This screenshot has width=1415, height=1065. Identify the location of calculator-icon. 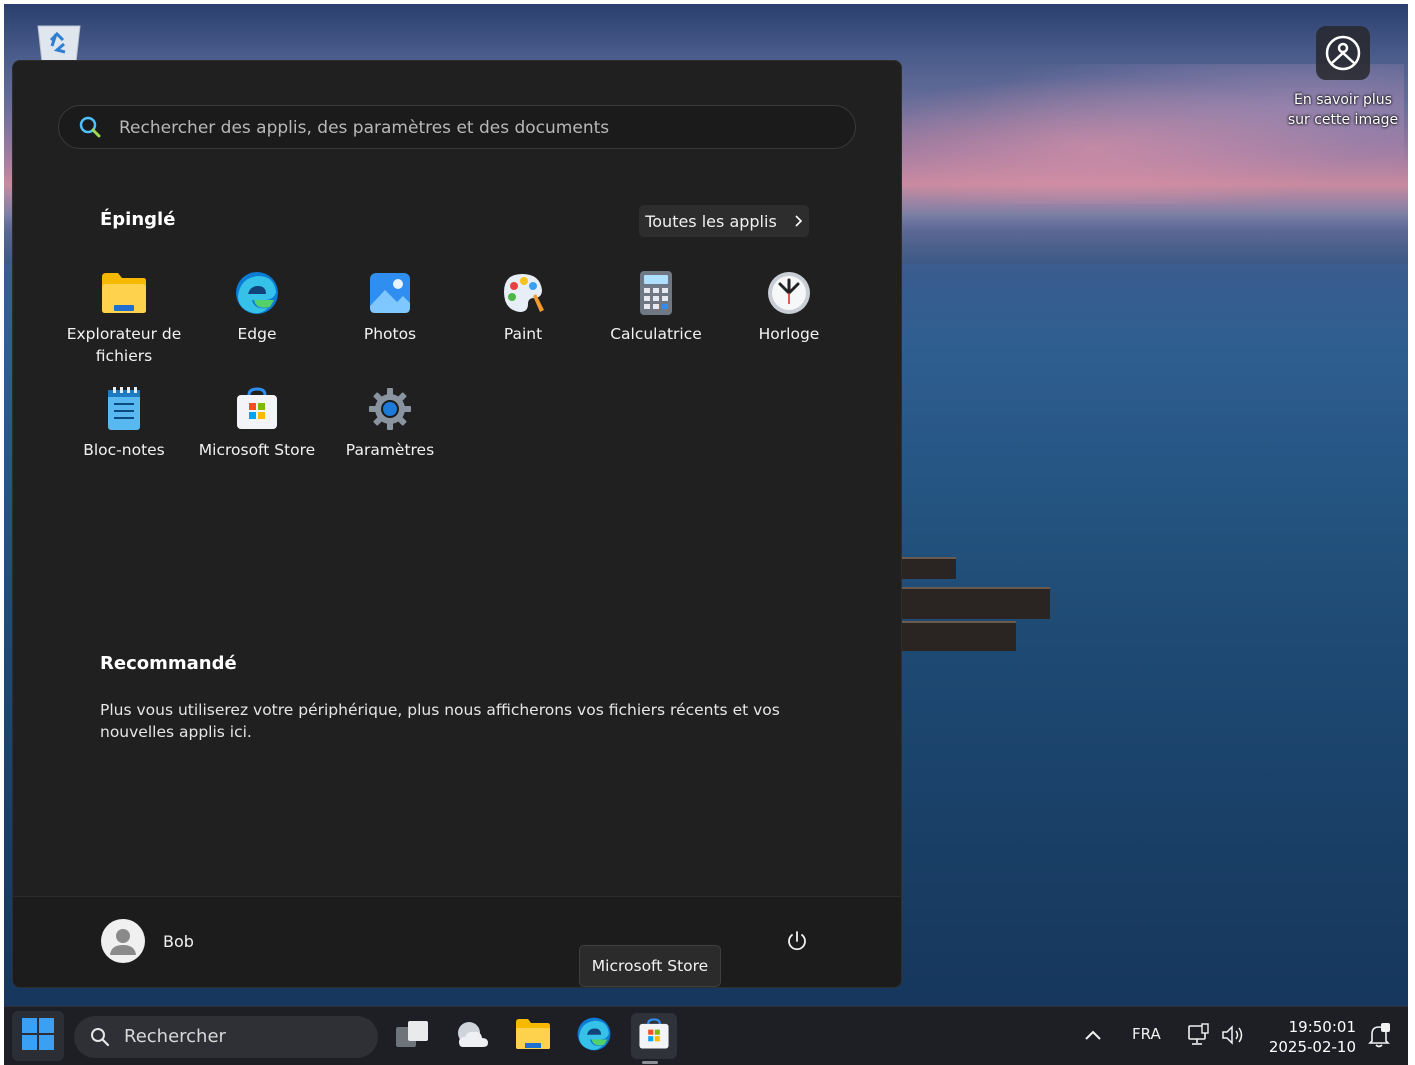
(656, 293).